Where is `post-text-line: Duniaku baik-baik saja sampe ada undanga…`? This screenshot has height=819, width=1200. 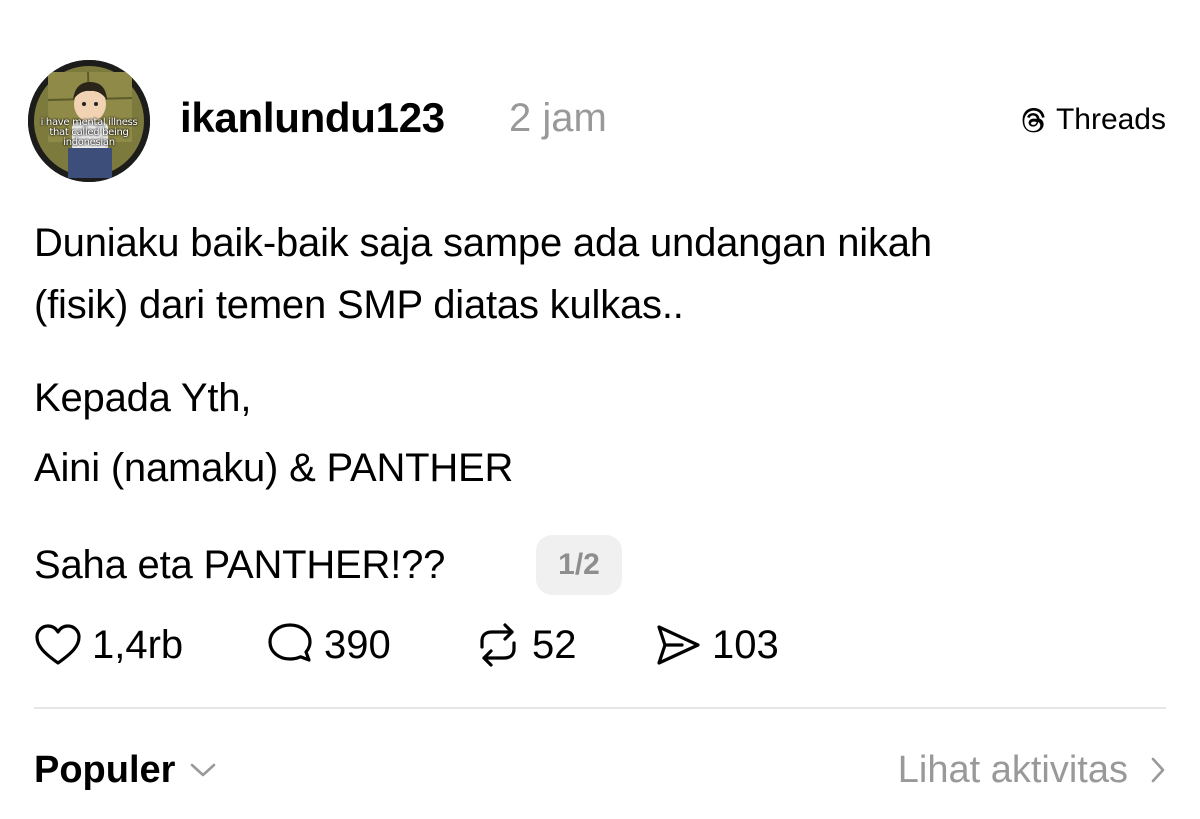 post-text-line: Duniaku baik-baik saja sampe ada undanga… is located at coordinates (483, 243).